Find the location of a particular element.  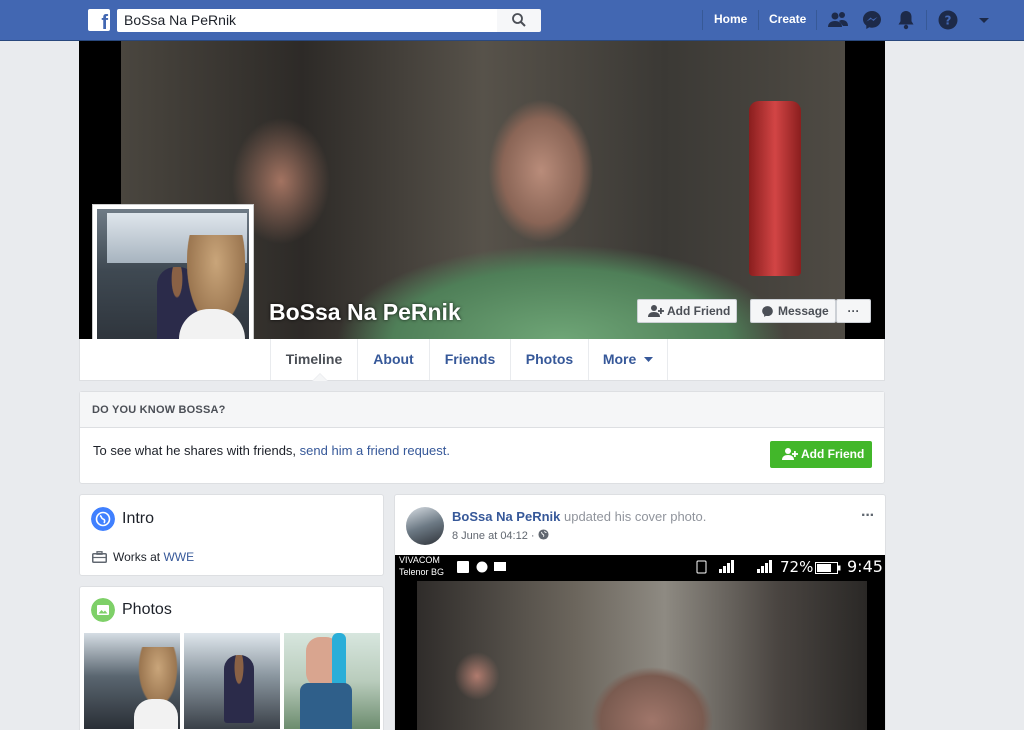

photos-card: Photos is located at coordinates (231, 658).